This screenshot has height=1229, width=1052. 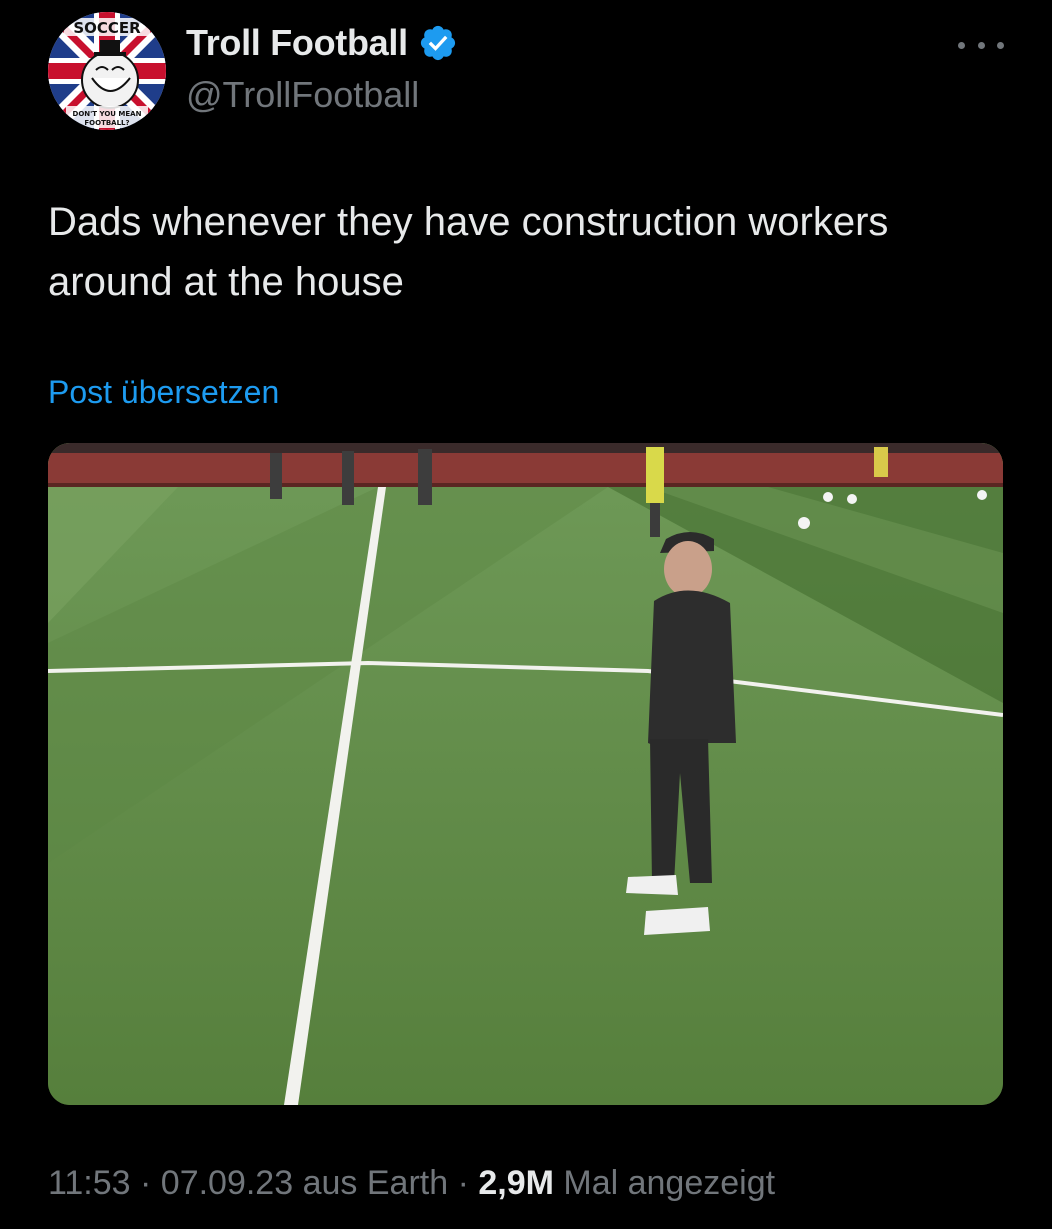 What do you see at coordinates (664, 1183) in the screenshot?
I see `views-label: Mal angezeigt` at bounding box center [664, 1183].